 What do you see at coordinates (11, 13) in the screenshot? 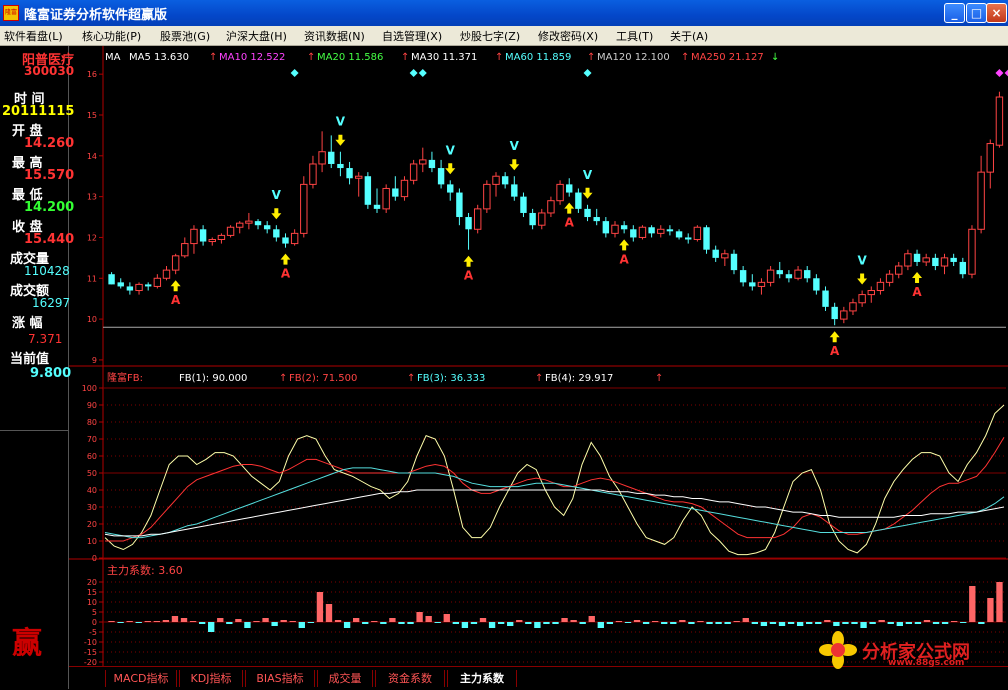
I see `app-logo-icon: 隆富` at bounding box center [11, 13].